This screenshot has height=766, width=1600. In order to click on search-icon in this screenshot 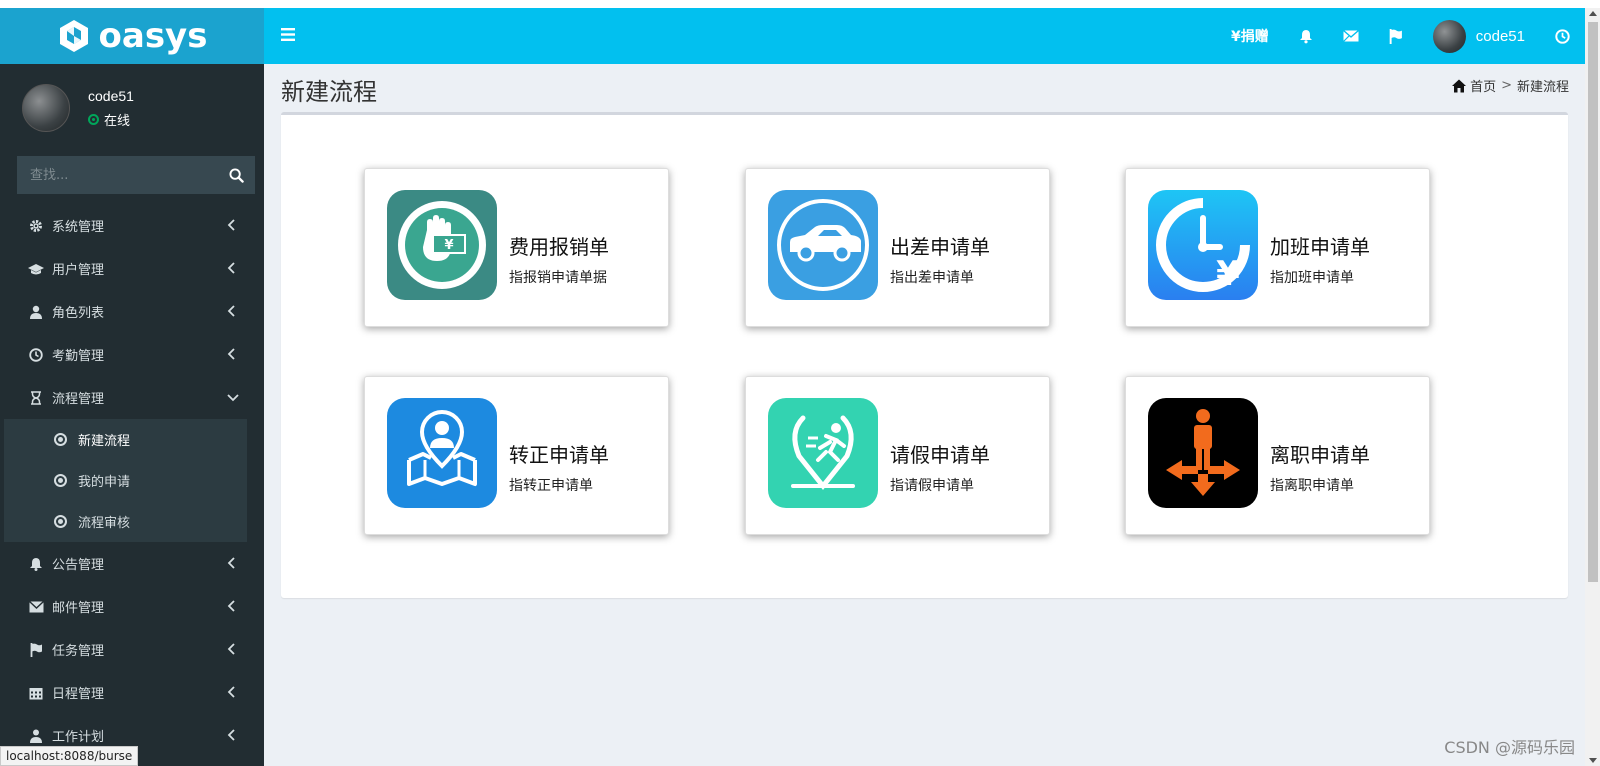, I will do `click(236, 175)`.